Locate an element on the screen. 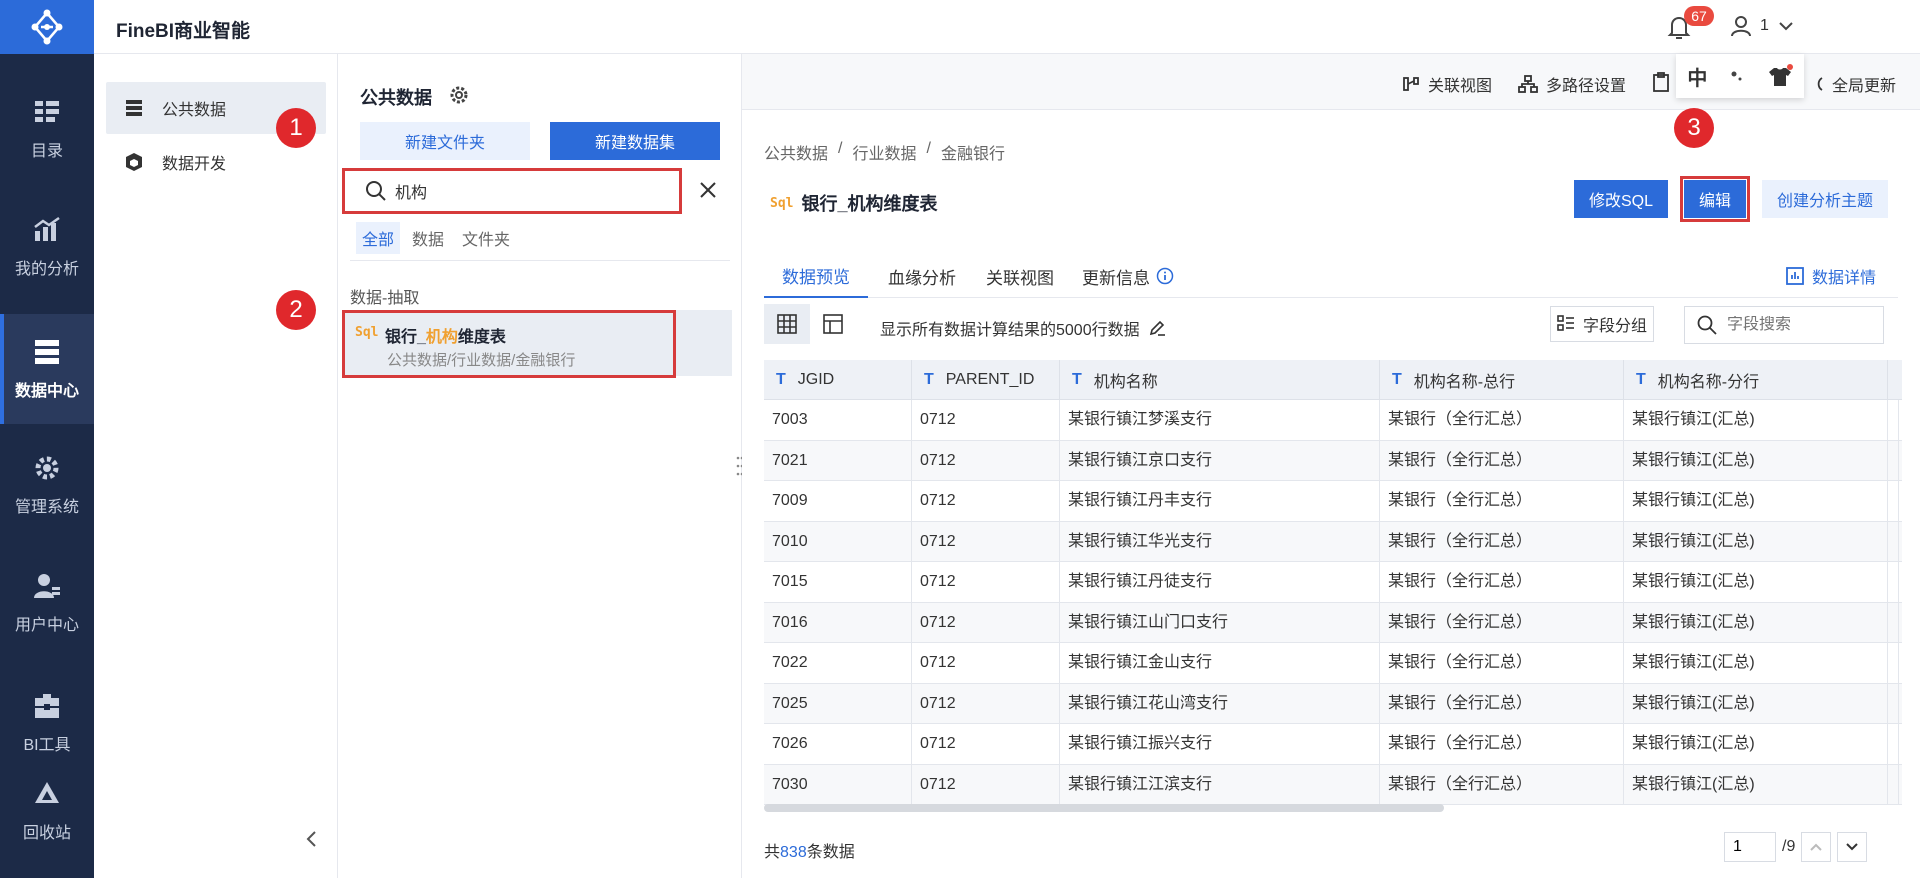 The height and width of the screenshot is (878, 1920). column-header: T JGID is located at coordinates (838, 380).